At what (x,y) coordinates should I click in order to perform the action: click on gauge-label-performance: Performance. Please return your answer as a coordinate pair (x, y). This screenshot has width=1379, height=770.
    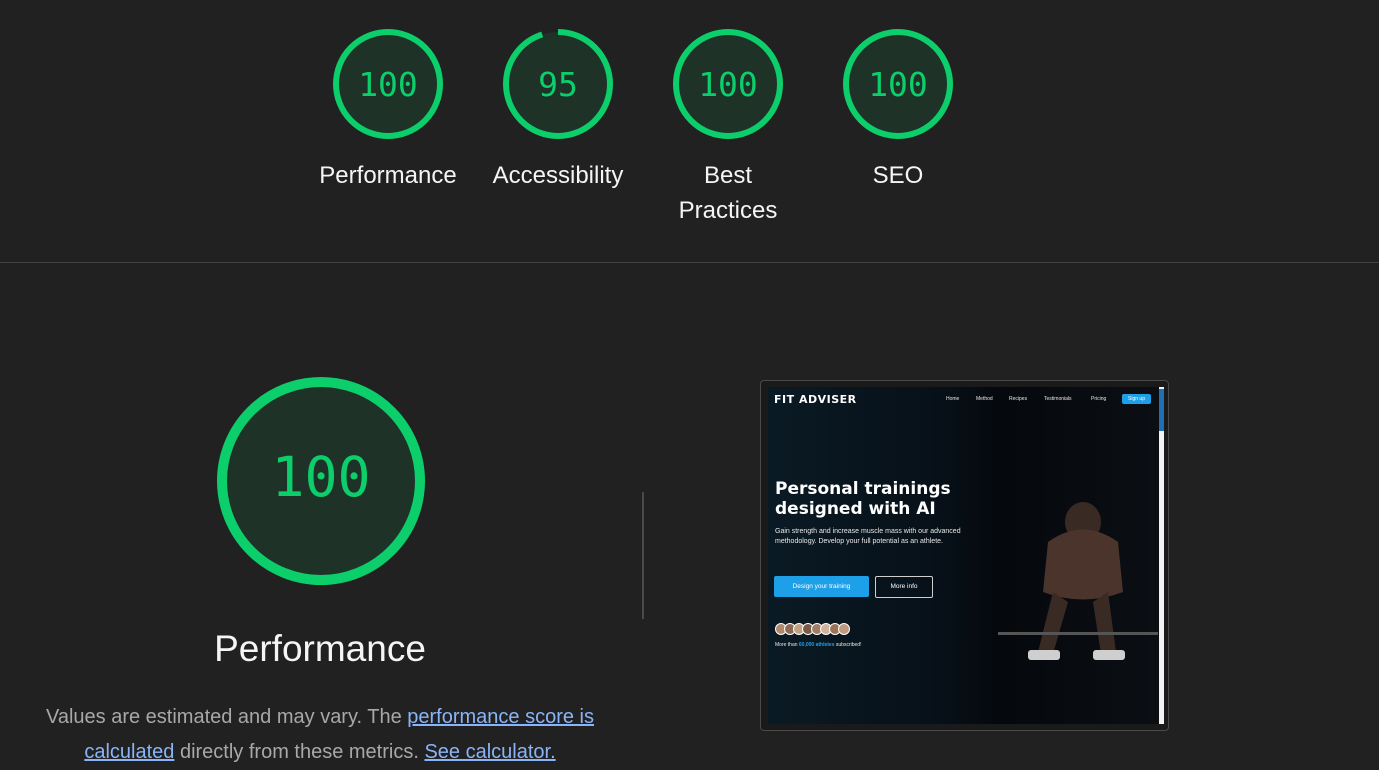
    Looking at the image, I should click on (388, 175).